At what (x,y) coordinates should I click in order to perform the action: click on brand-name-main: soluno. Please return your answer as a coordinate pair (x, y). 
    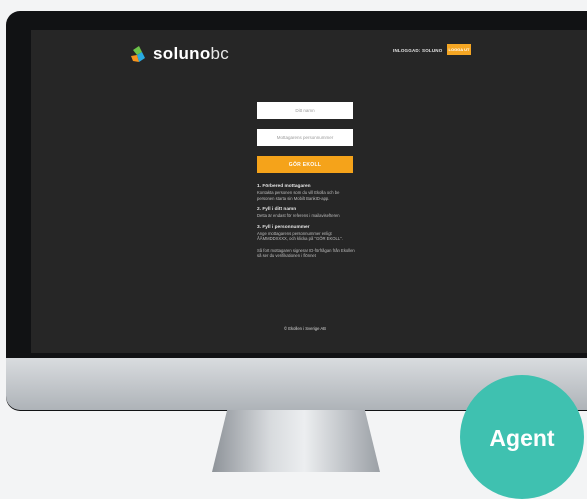
    Looking at the image, I should click on (182, 53).